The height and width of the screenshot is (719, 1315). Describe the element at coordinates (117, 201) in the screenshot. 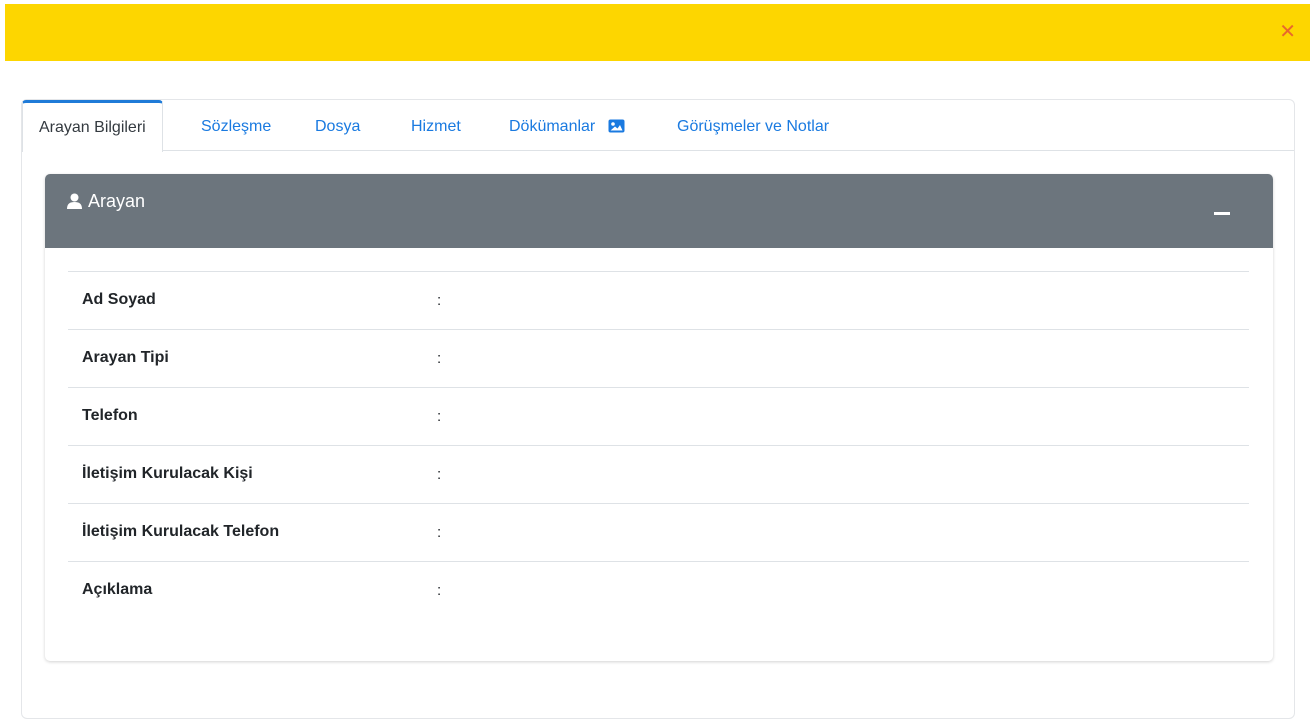

I see `panel-title-text: Arayan` at that location.